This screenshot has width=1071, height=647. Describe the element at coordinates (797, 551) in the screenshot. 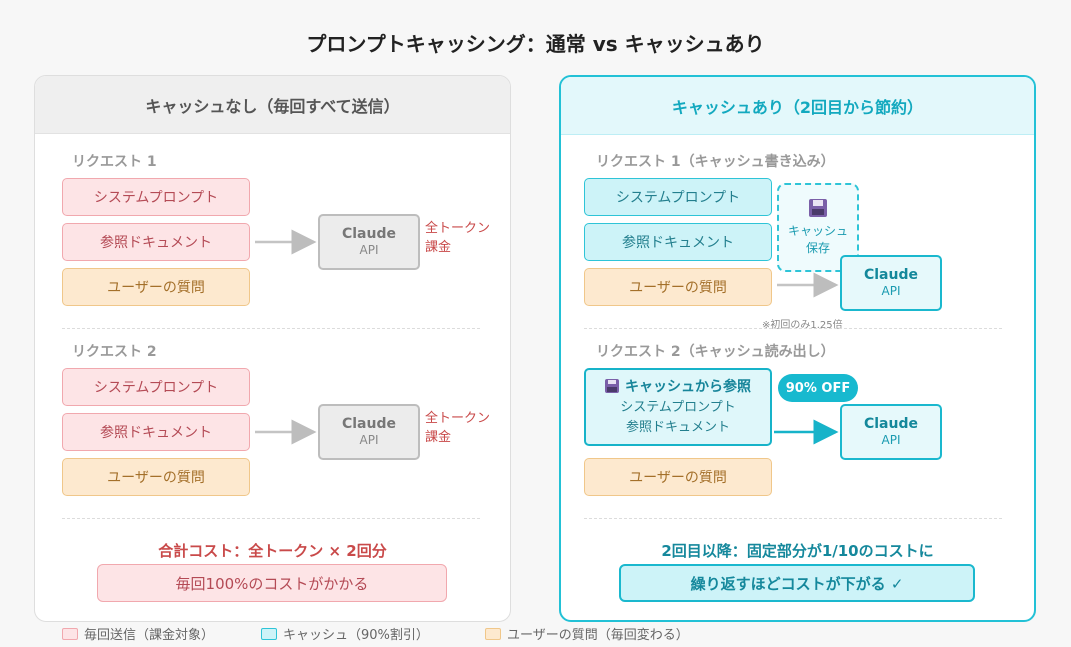

I see `right-summary-title: 2回目以降：固定部分が1/10のコストに` at that location.